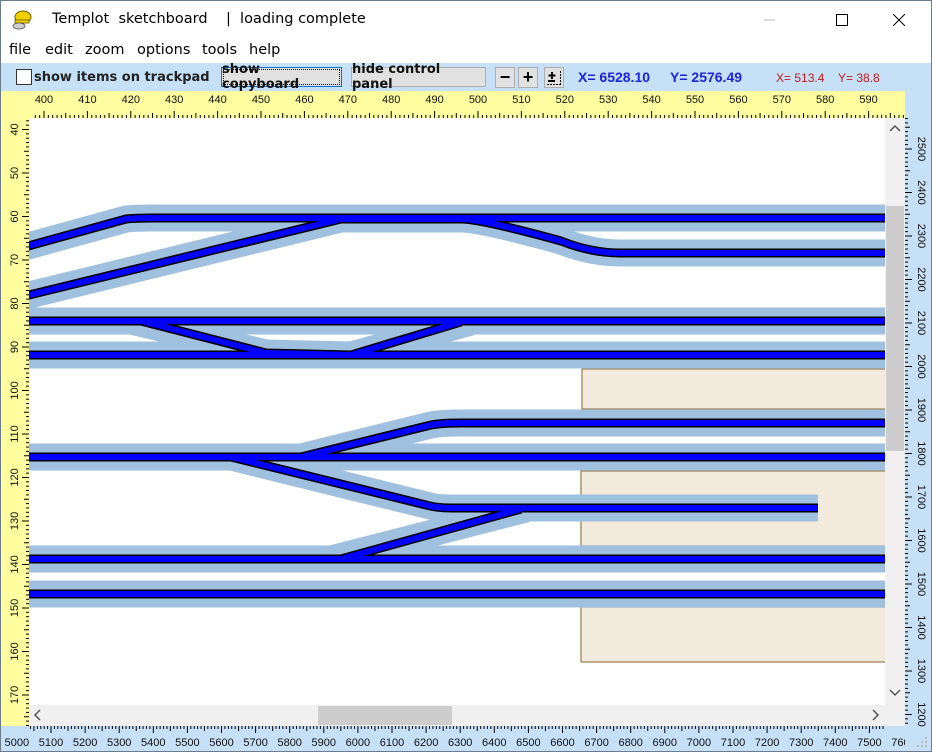  Describe the element at coordinates (261, 100) in the screenshot. I see `top-ruler-label: 450` at that location.